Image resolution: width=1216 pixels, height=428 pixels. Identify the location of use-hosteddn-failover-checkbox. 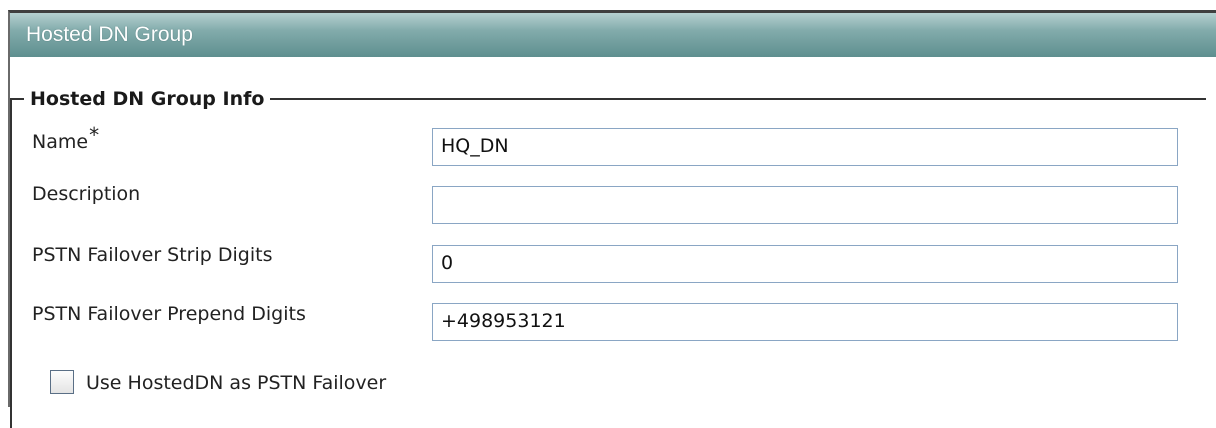
(62, 382).